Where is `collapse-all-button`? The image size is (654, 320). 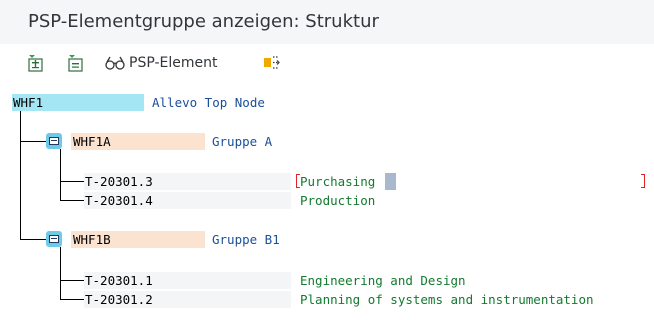 collapse-all-button is located at coordinates (76, 63).